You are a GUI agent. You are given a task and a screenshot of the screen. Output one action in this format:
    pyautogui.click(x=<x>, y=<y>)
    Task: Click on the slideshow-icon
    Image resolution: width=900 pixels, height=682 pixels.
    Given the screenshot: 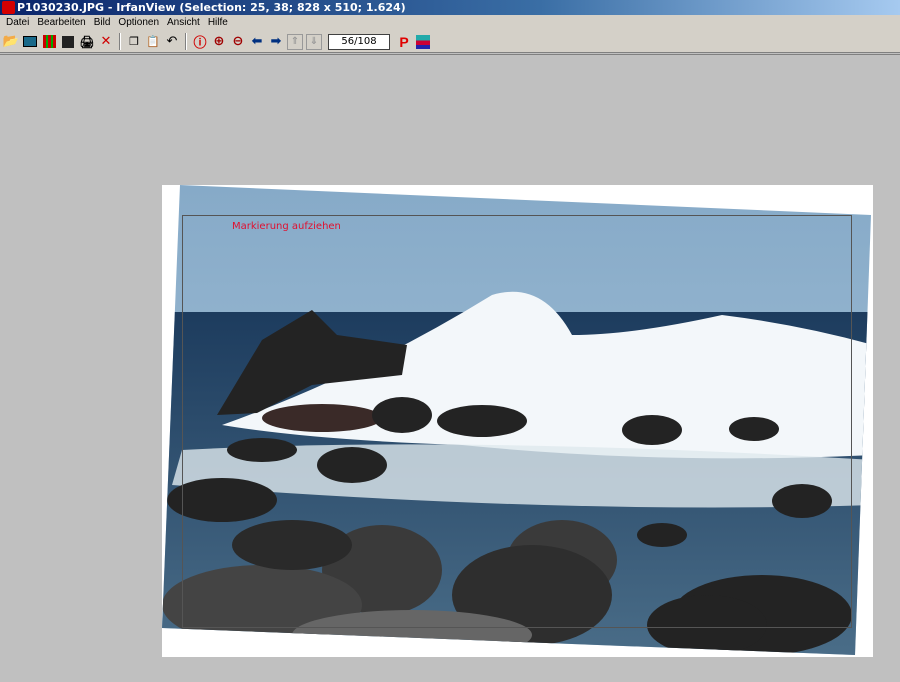 What is the action you would take?
    pyautogui.click(x=30, y=42)
    